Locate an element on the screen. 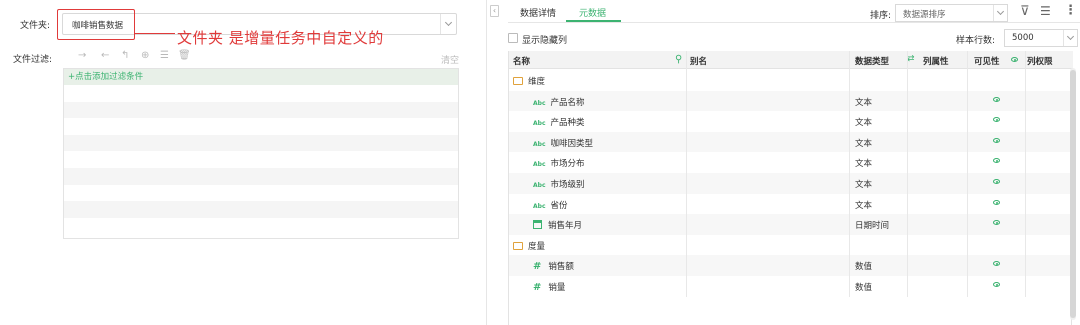 This screenshot has height=325, width=1080. filter-icon: ⊽ is located at coordinates (1025, 11).